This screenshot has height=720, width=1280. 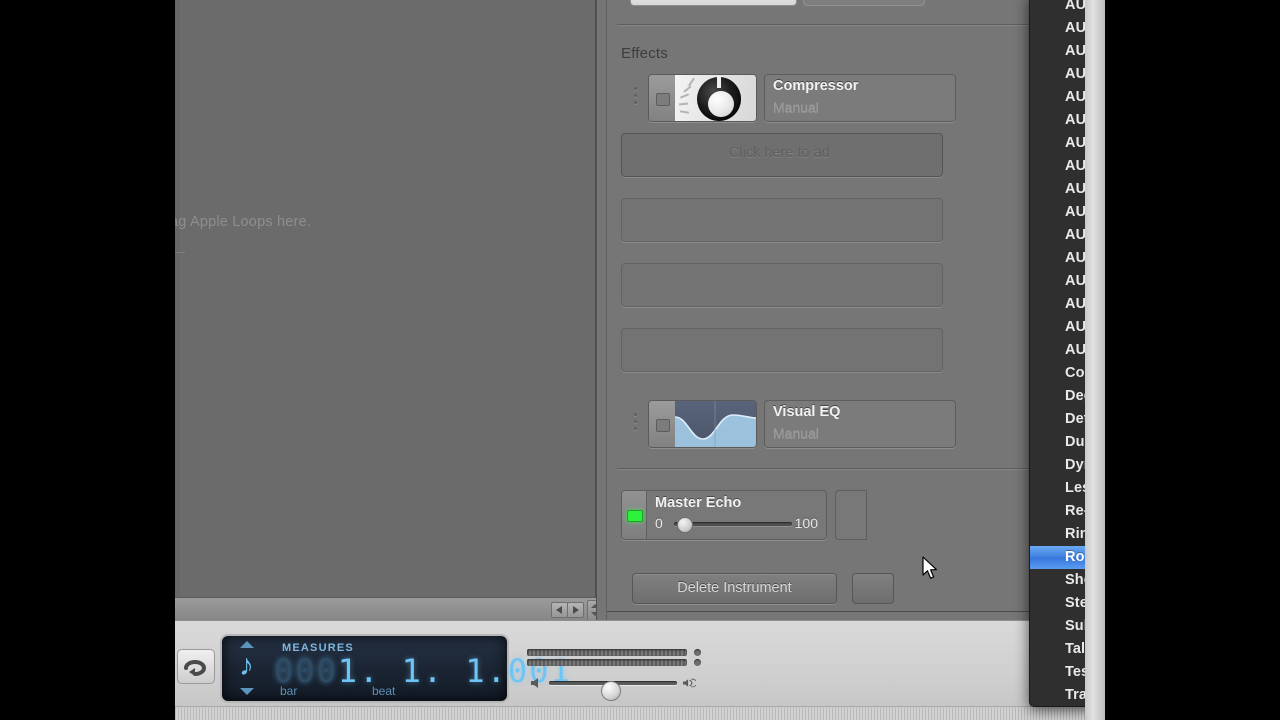 I want to click on master-reverb-send-partial, so click(x=851, y=515).